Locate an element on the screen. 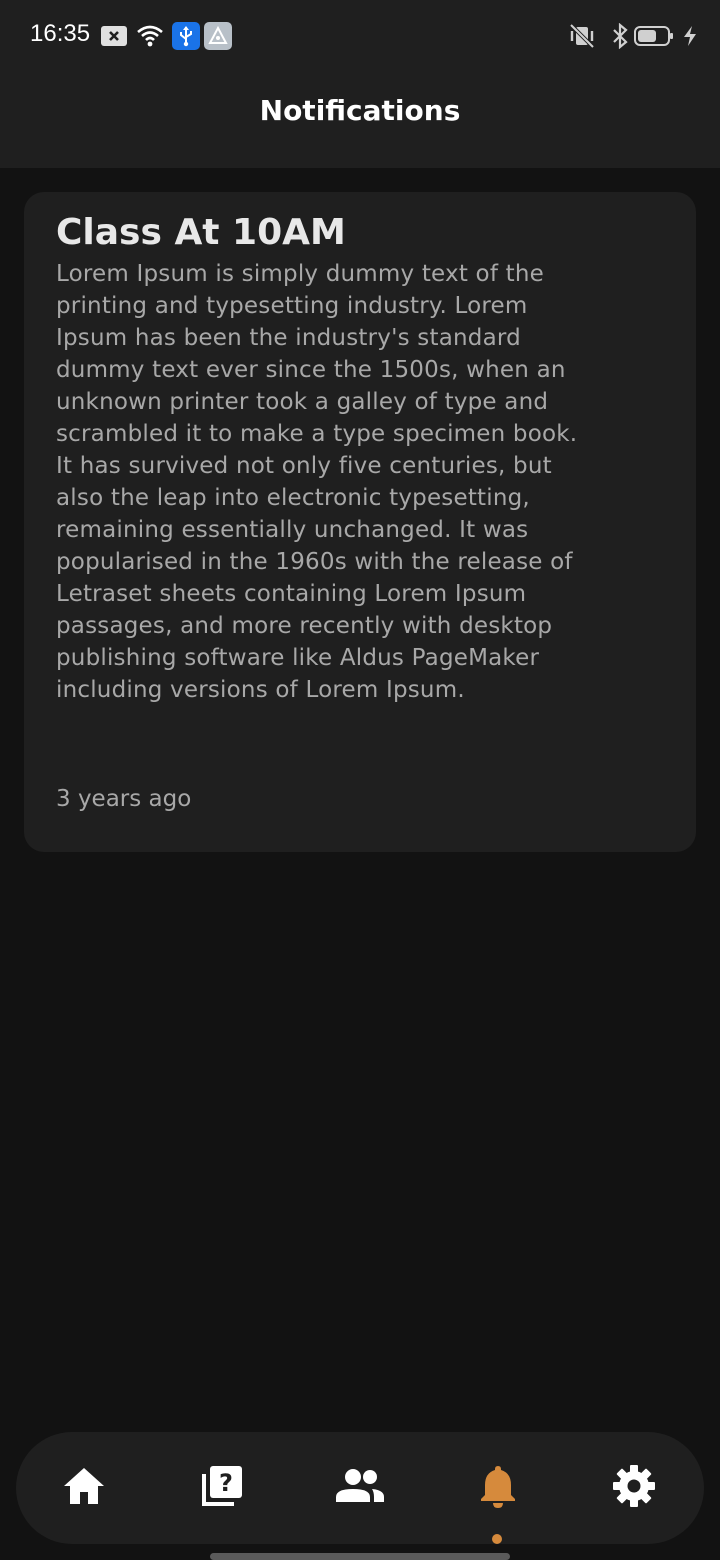 The image size is (720, 1560). home-indicator is located at coordinates (360, 1556).